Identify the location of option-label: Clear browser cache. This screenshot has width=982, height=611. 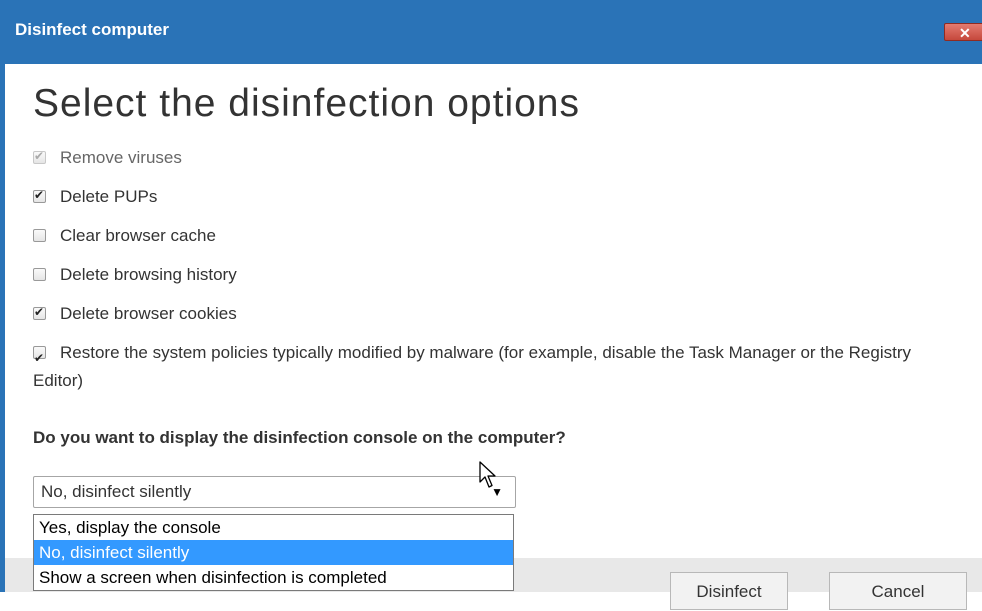
(138, 235).